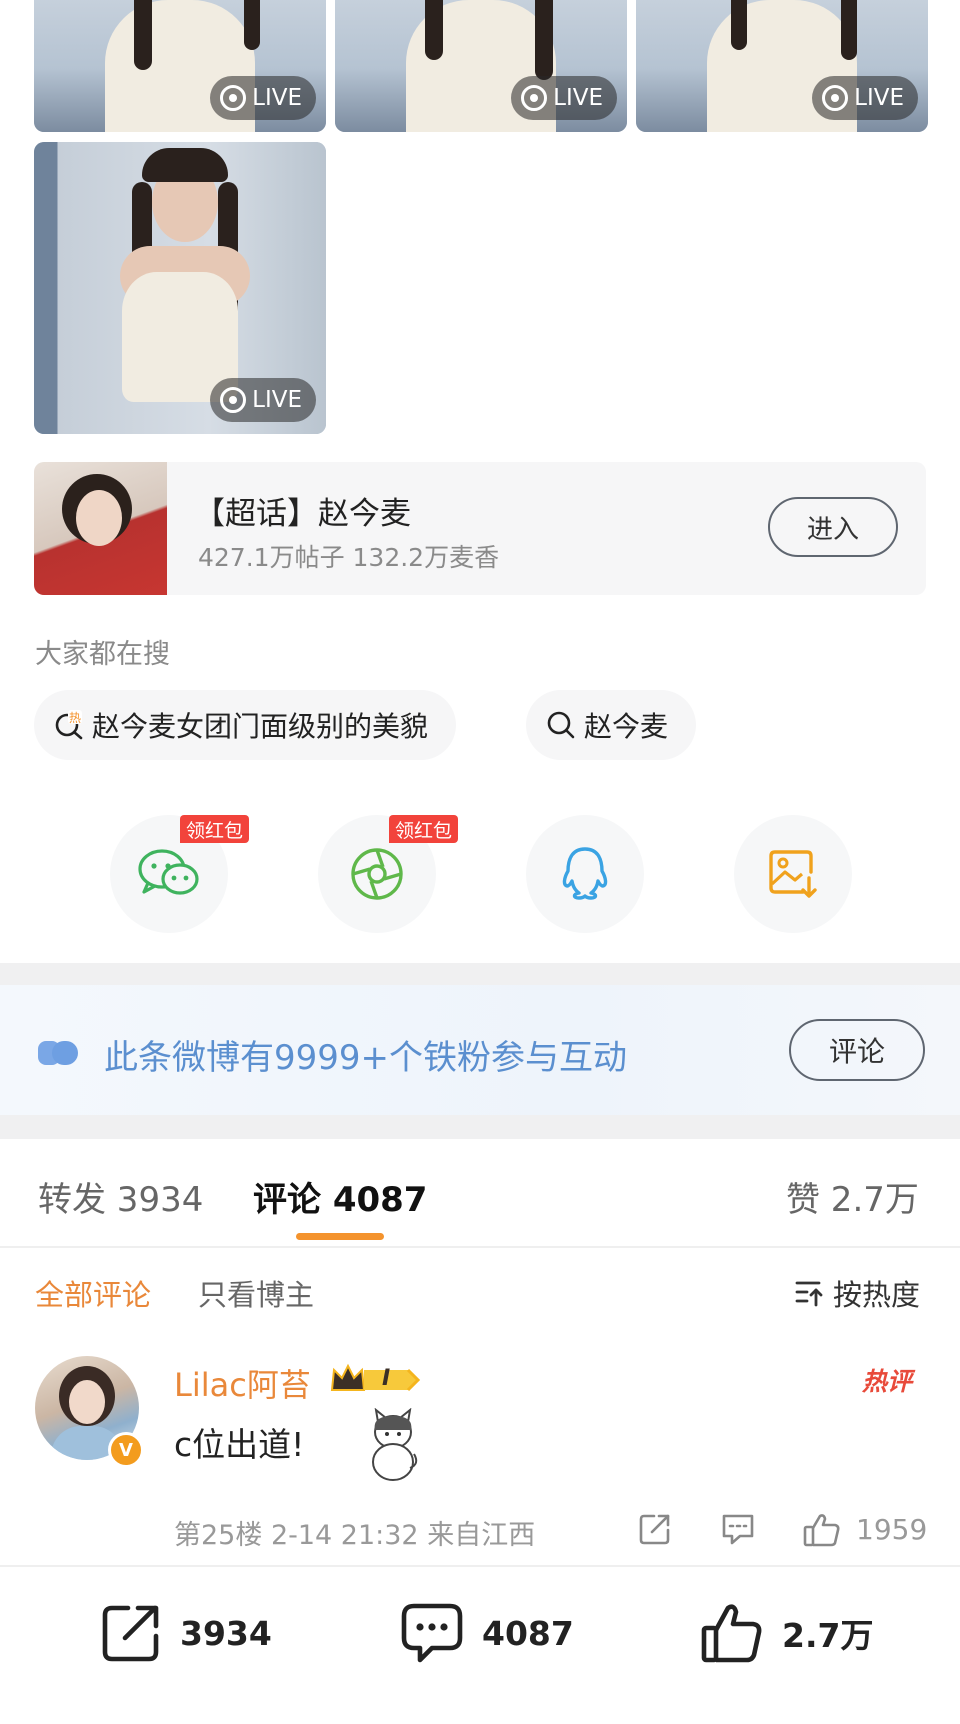 The image size is (960, 1724). I want to click on post-photo-2: LIVE, so click(481, 66).